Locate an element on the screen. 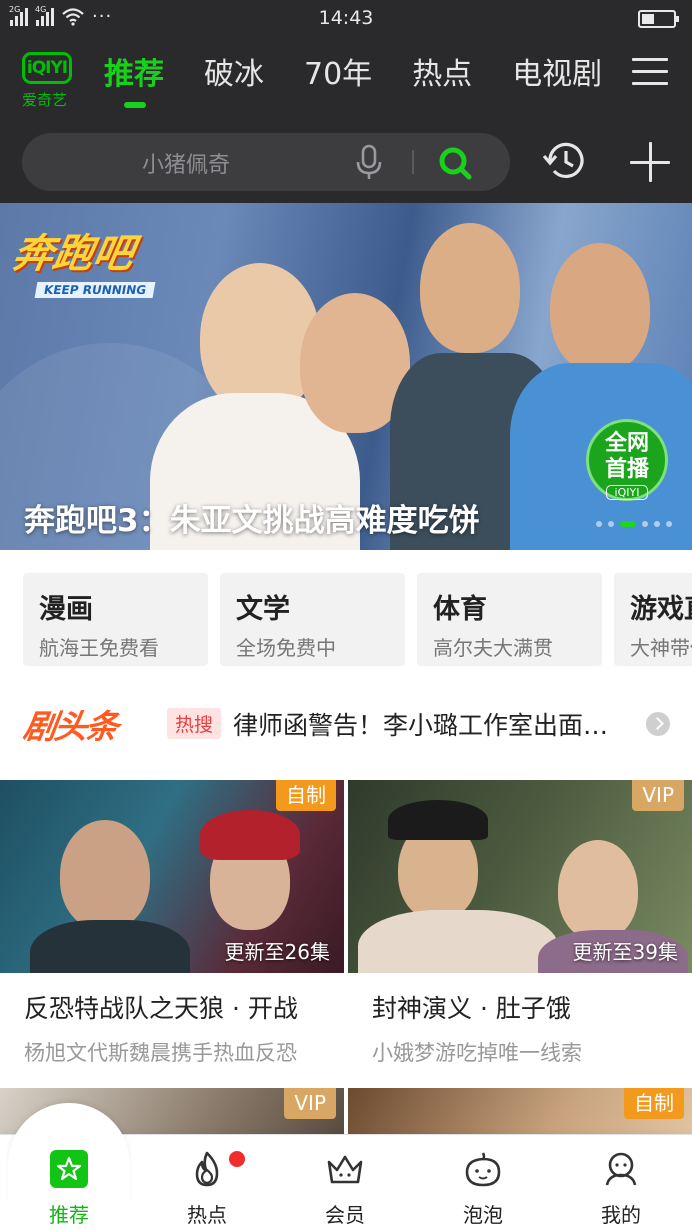 The height and width of the screenshot is (1230, 692). nav-vip: 会员 is located at coordinates (345, 1182).